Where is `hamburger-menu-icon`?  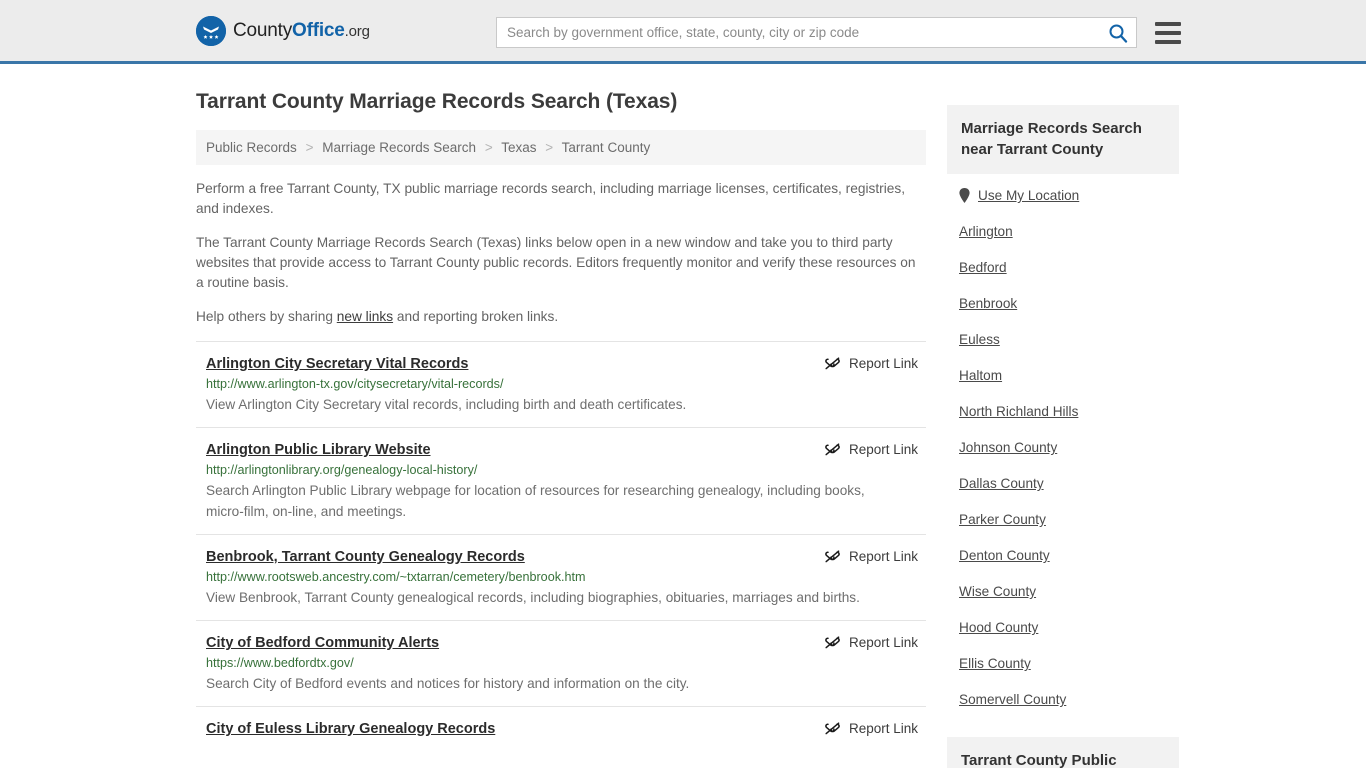 hamburger-menu-icon is located at coordinates (1168, 32).